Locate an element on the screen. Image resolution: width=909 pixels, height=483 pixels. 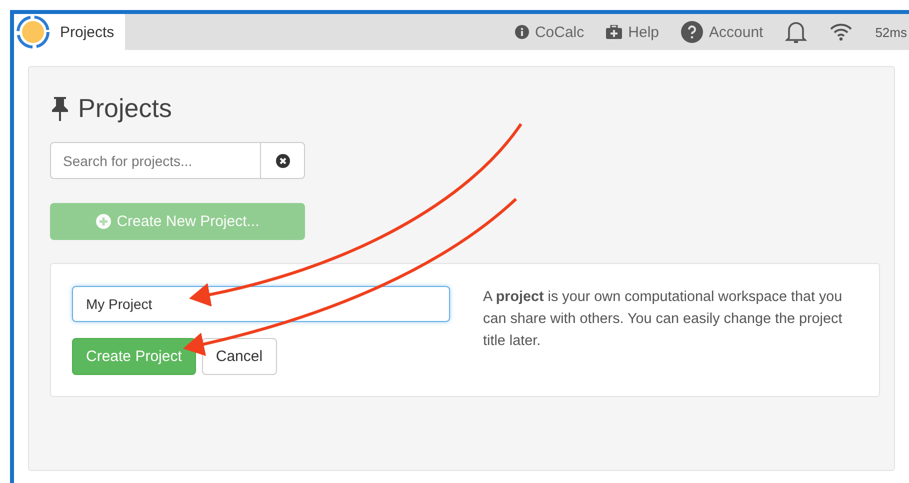
bell-icon is located at coordinates (796, 32).